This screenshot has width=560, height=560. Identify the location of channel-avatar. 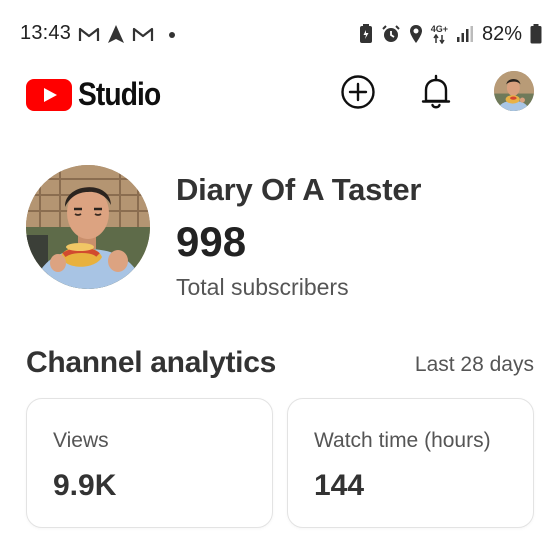
(88, 227).